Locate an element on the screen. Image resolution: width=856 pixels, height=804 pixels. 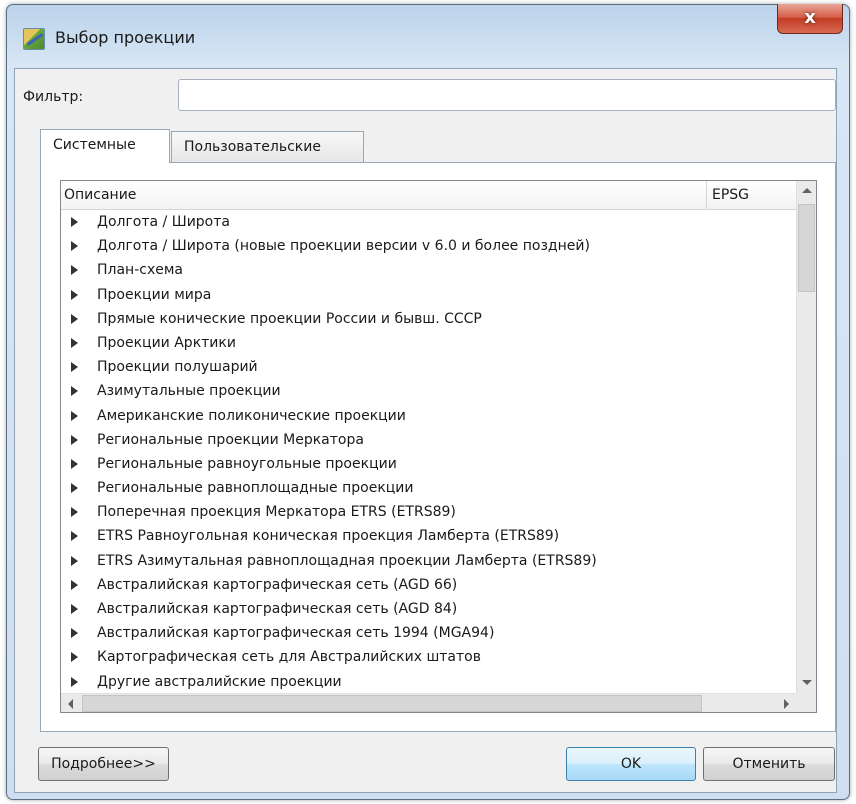
filter-input is located at coordinates (507, 95).